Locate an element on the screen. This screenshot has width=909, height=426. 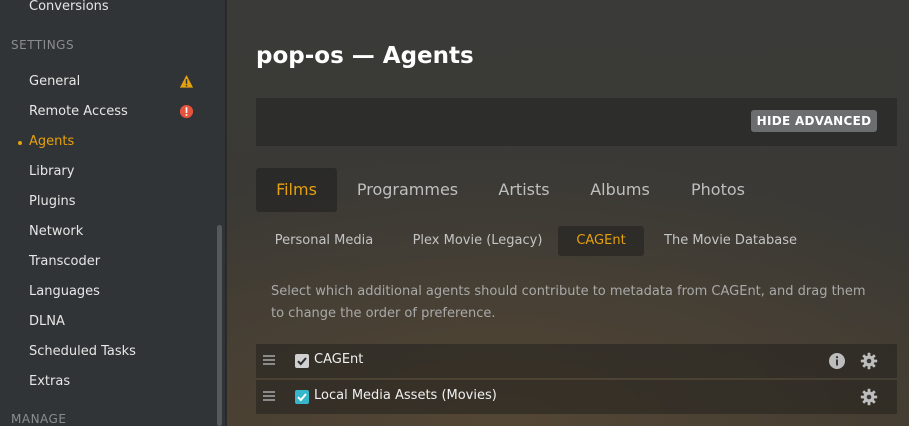
sidebar-item-remote-access: Remote Access is located at coordinates (78, 111).